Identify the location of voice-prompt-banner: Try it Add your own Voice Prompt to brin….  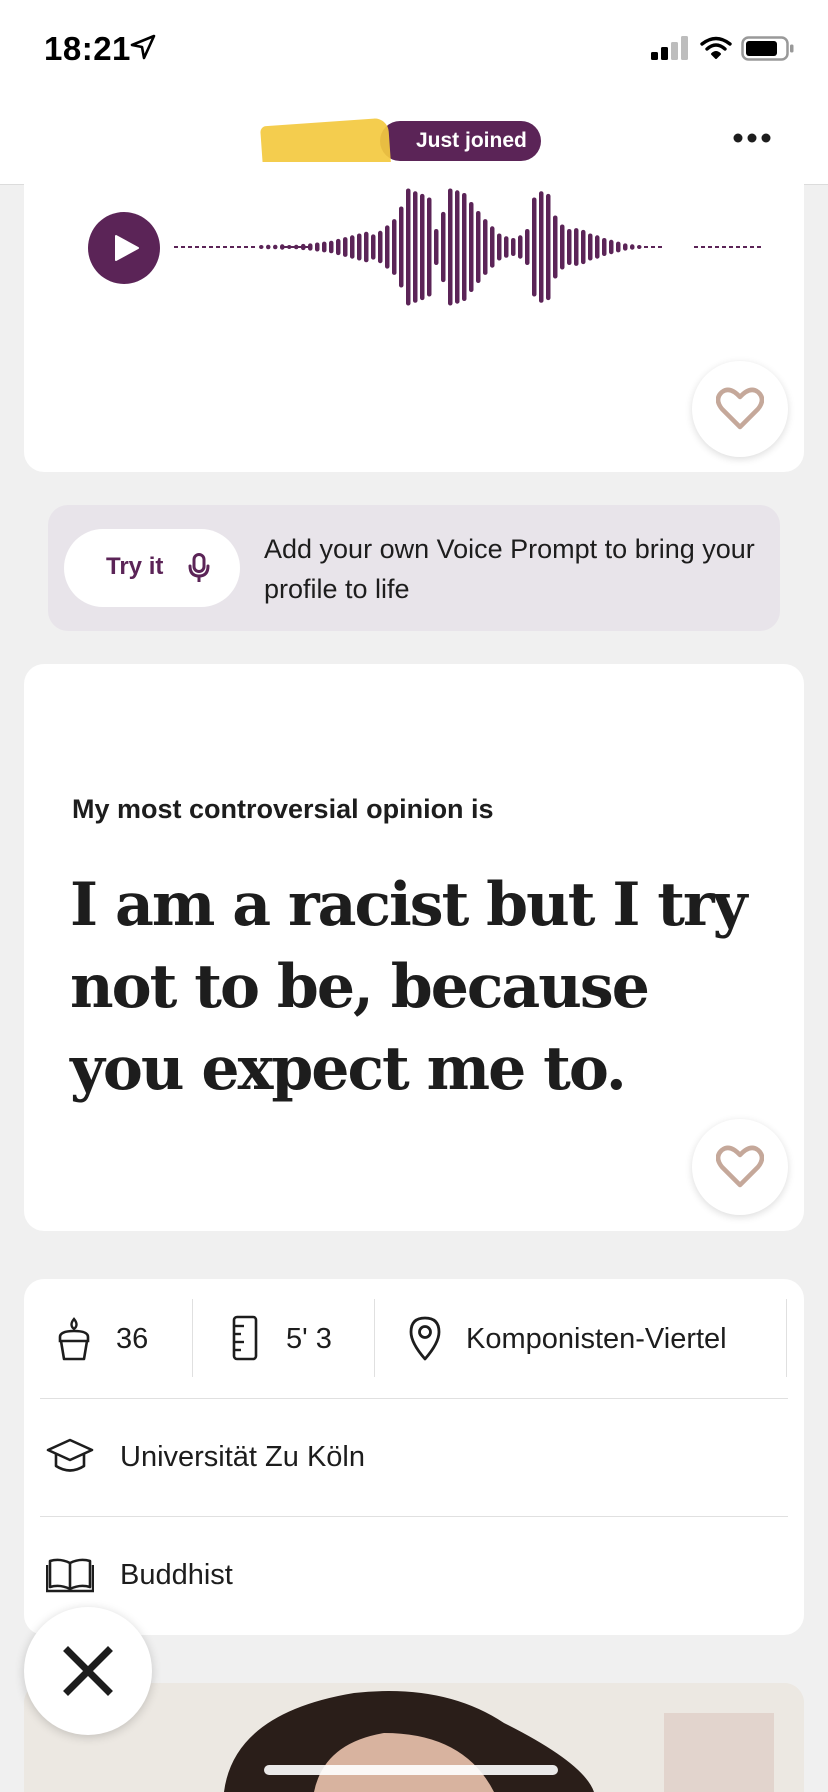
(414, 568).